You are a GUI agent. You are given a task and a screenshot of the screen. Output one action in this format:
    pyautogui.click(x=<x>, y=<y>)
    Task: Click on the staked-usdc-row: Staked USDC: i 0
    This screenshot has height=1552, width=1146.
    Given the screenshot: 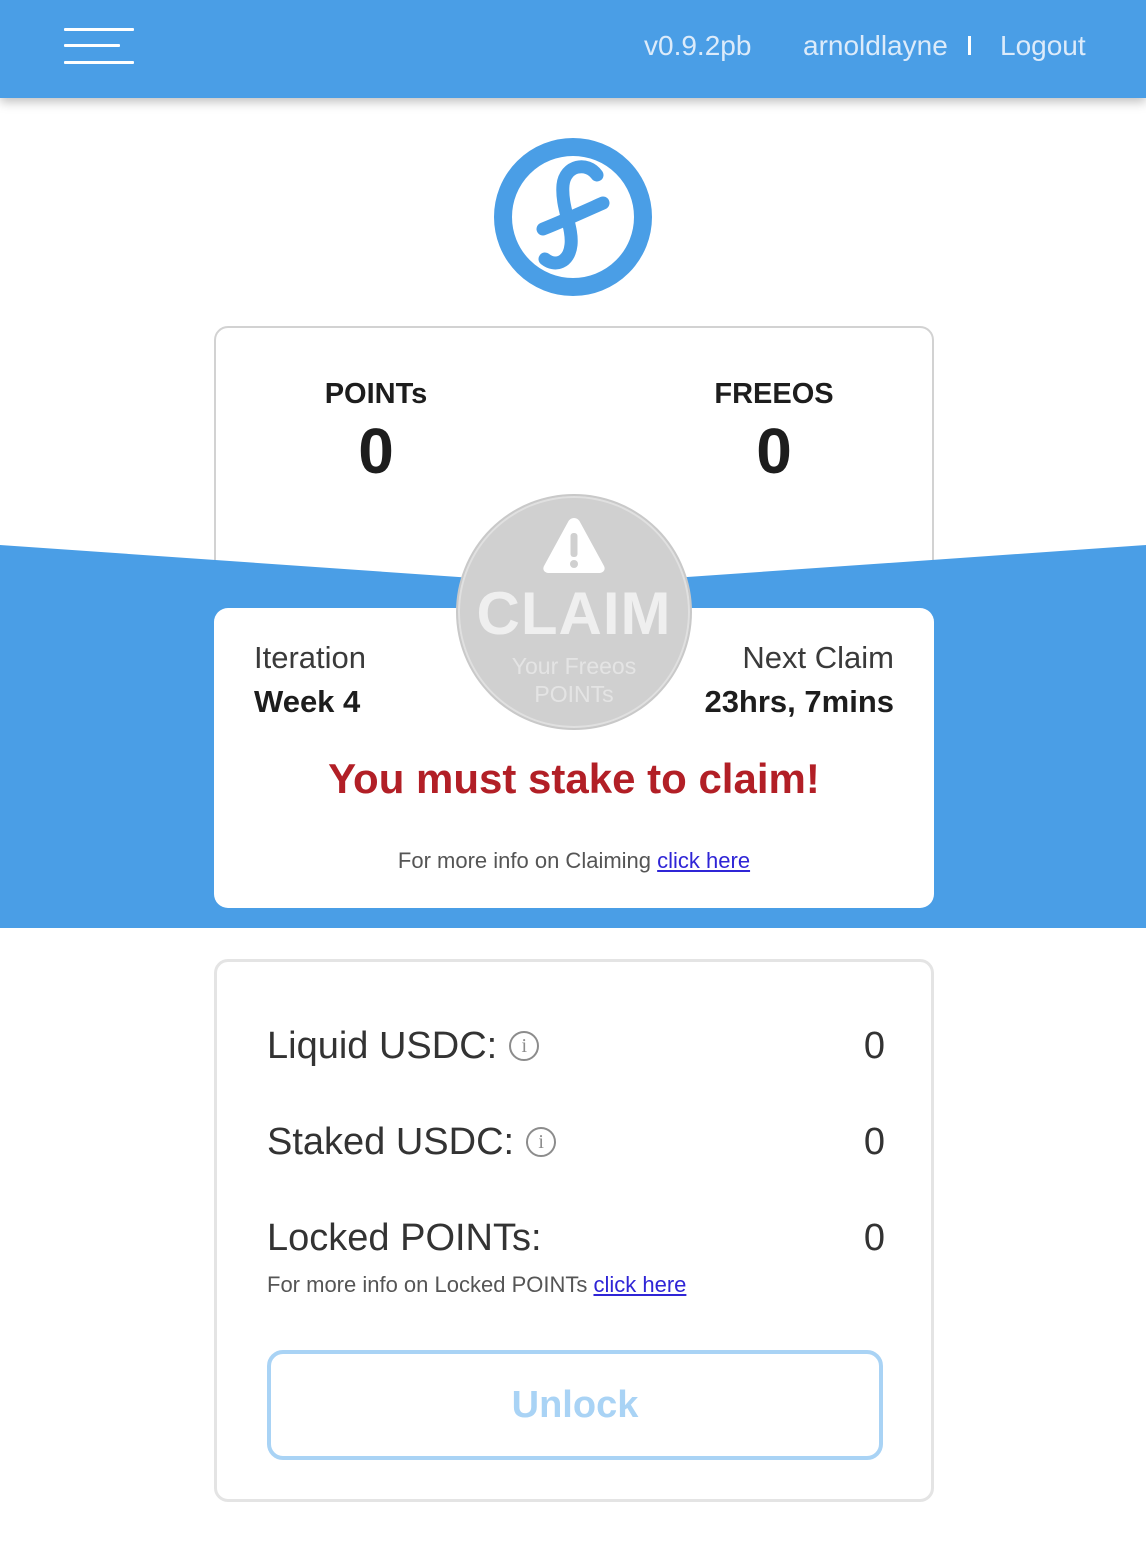 What is the action you would take?
    pyautogui.click(x=576, y=1142)
    